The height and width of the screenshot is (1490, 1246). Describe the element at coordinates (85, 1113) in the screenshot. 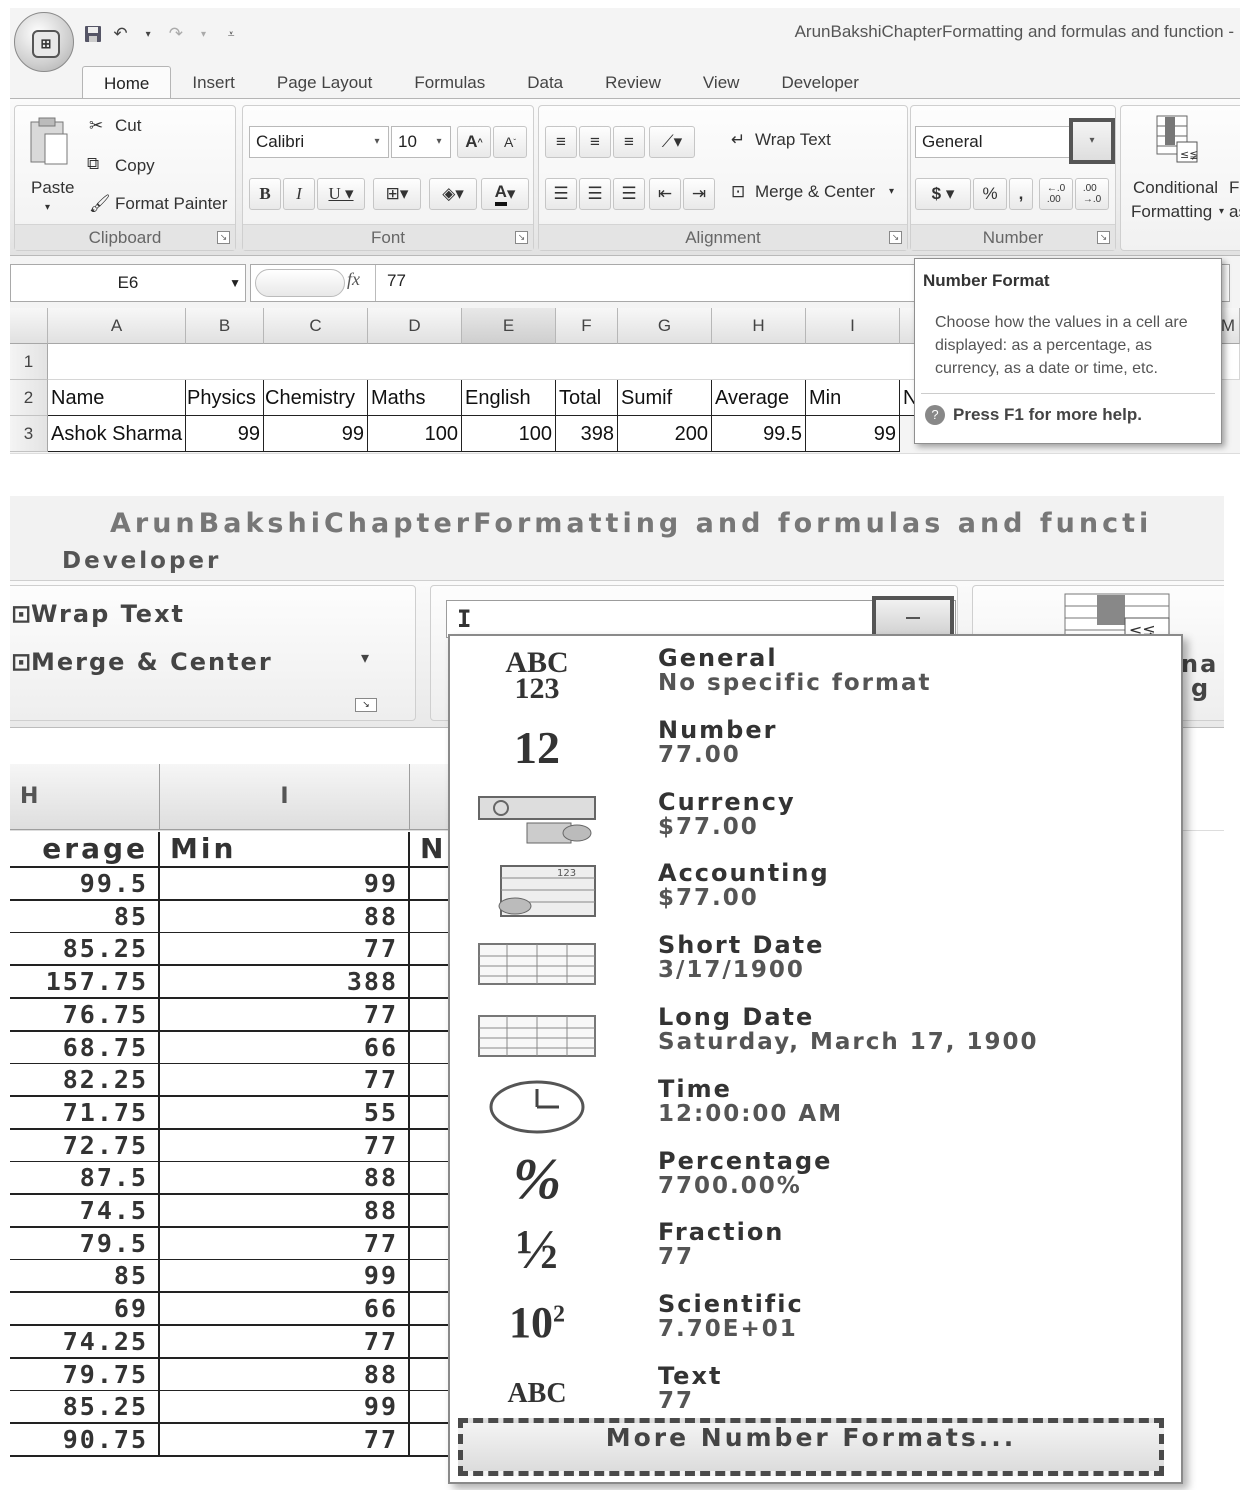

I see `zoomed-average-cell: 71.75` at that location.